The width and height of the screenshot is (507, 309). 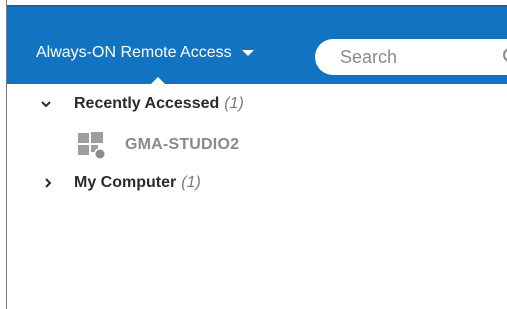 I want to click on chevron-down-icon, so click(x=46, y=104).